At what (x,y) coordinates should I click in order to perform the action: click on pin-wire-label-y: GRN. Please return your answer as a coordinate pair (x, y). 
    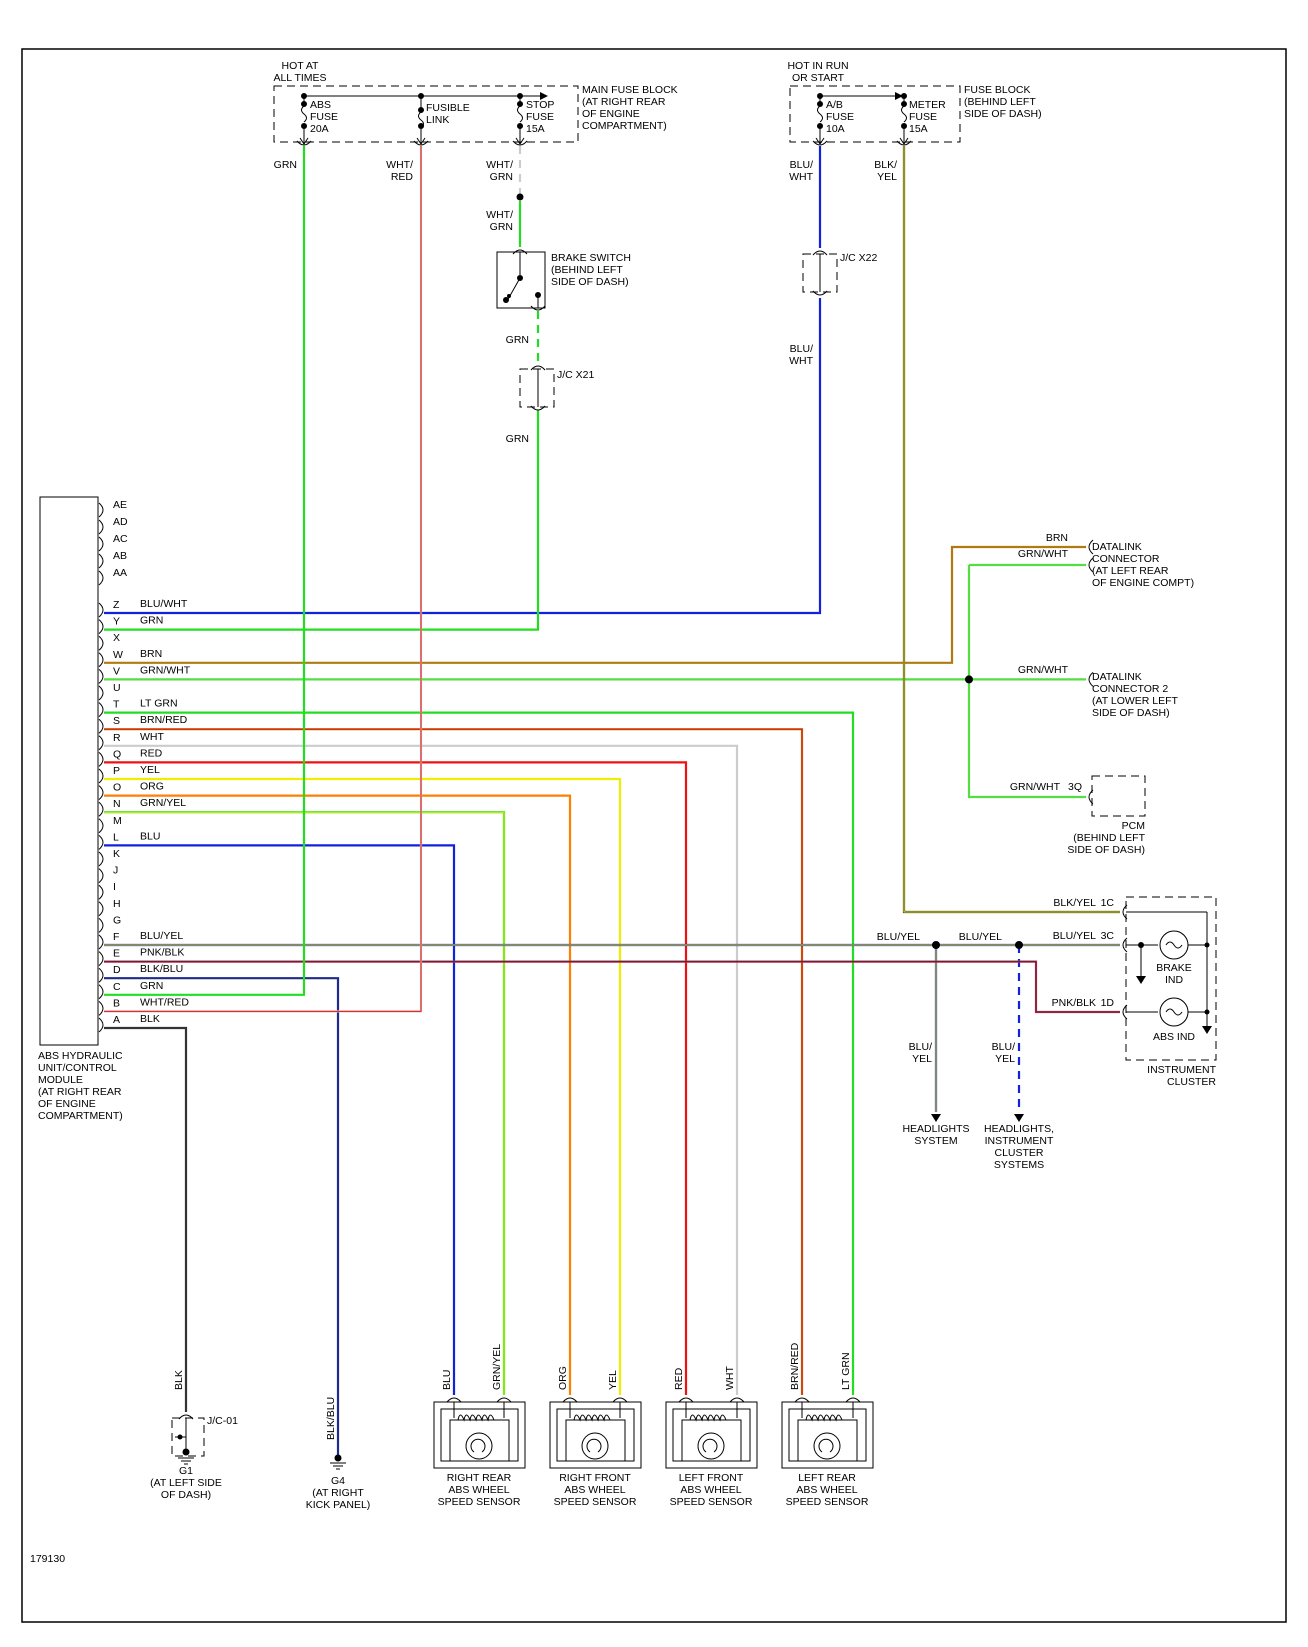
    Looking at the image, I should click on (151, 621).